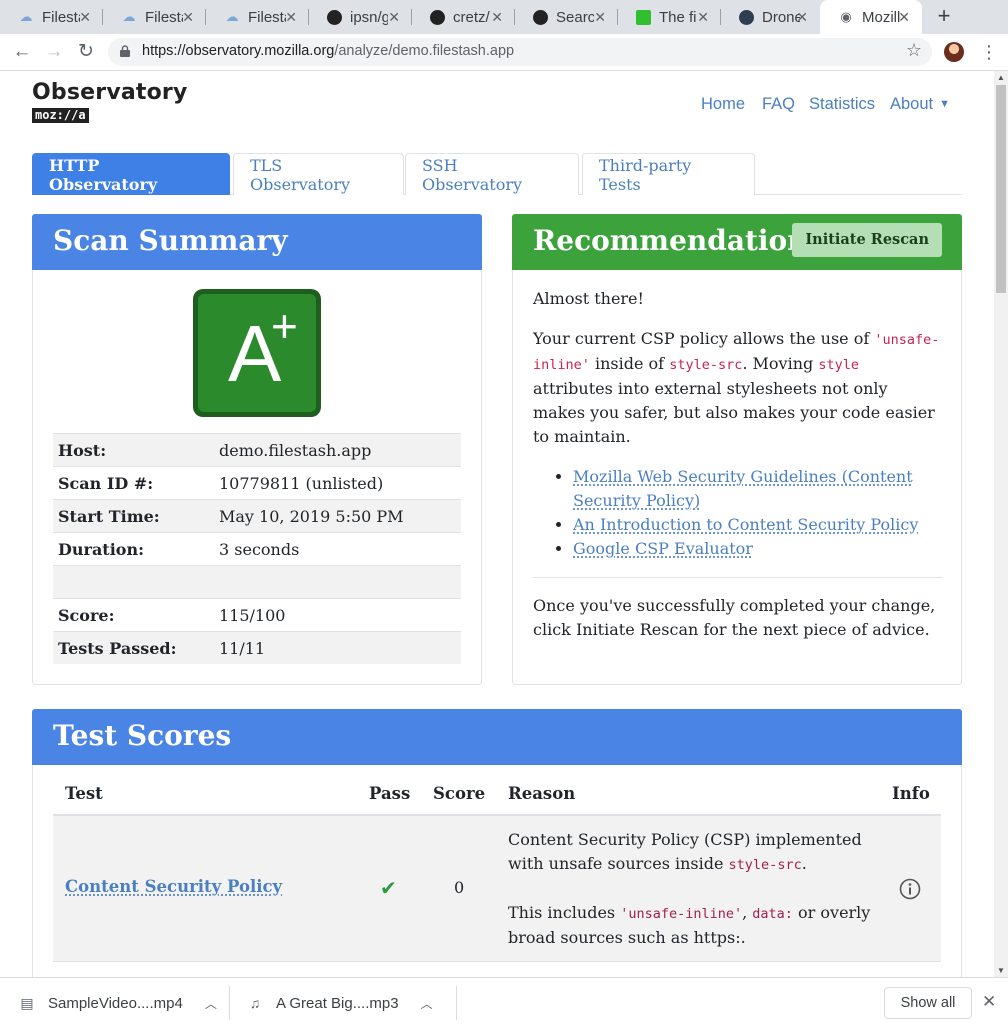 The height and width of the screenshot is (1027, 1008). I want to click on divider, so click(738, 577).